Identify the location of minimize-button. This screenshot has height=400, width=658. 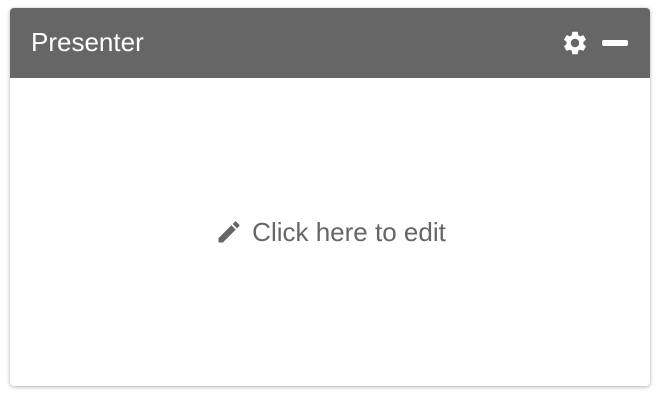
(615, 43).